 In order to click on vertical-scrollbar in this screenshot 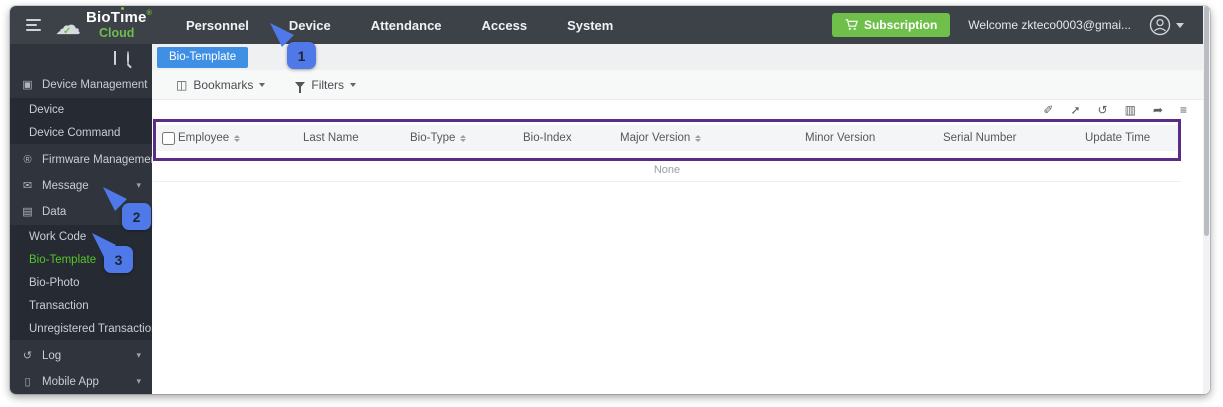, I will do `click(1206, 200)`.